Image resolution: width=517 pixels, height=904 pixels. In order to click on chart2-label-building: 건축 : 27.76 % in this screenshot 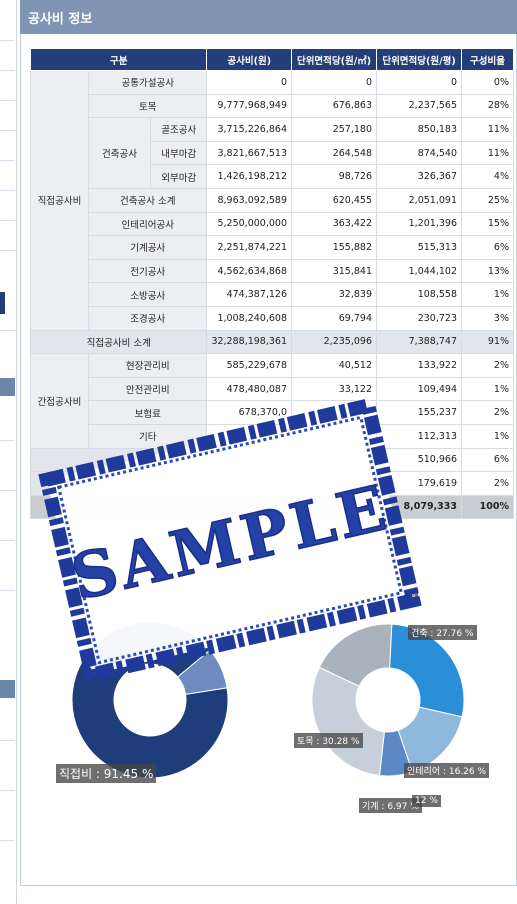, I will do `click(442, 632)`.